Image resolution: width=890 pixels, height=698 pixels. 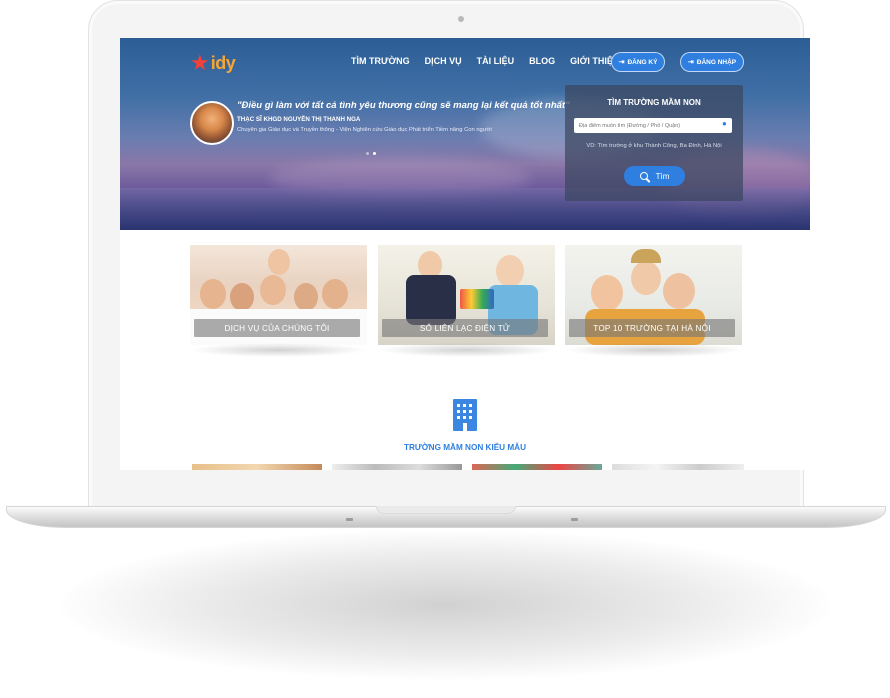 What do you see at coordinates (431, 300) in the screenshot?
I see `uniform` at bounding box center [431, 300].